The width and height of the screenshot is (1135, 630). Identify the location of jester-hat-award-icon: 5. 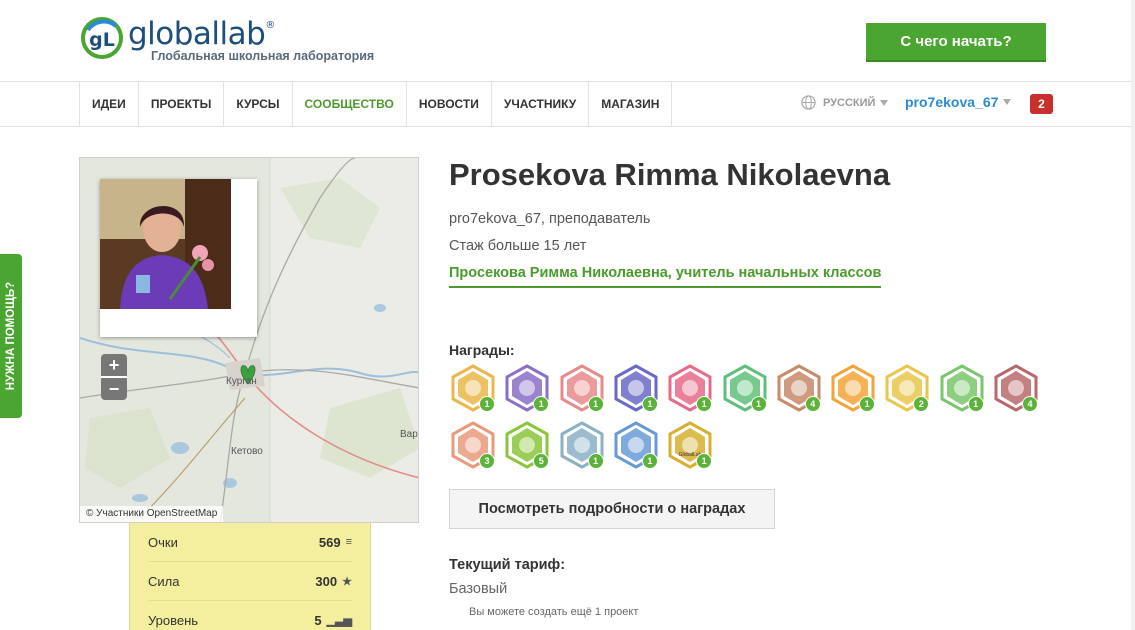
(527, 445).